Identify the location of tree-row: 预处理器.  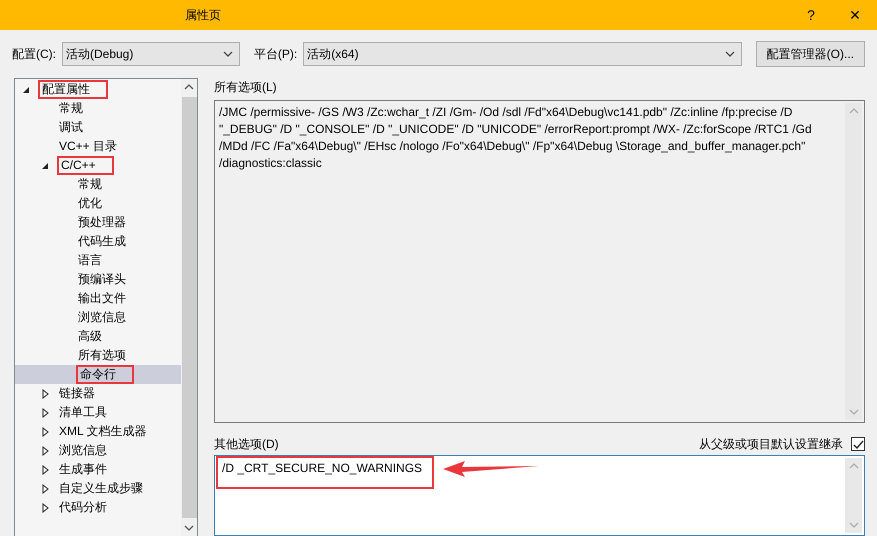
(98, 222).